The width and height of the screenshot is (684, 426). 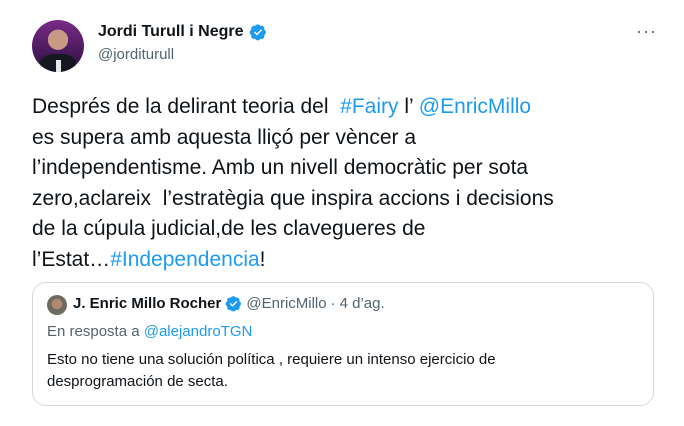 I want to click on reply-context: En resposta a @alejandroTGN, so click(x=149, y=331).